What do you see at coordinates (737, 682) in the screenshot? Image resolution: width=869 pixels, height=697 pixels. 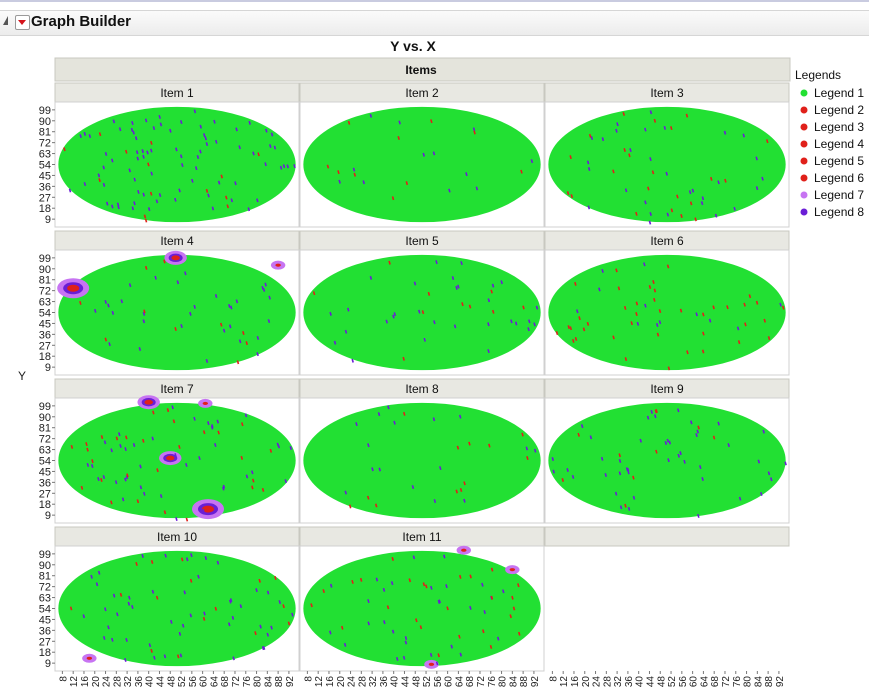 I see `x-tick-label: 76` at bounding box center [737, 682].